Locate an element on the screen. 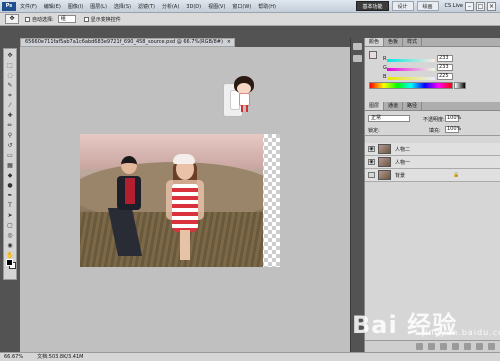 The width and height of the screenshot is (500, 361). foreground-color-swatch is located at coordinates (9, 262).